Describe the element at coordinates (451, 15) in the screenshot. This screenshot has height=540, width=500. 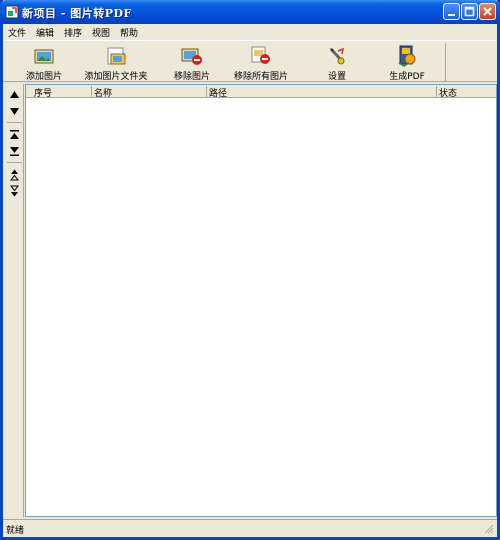
I see `minimize-icon` at that location.